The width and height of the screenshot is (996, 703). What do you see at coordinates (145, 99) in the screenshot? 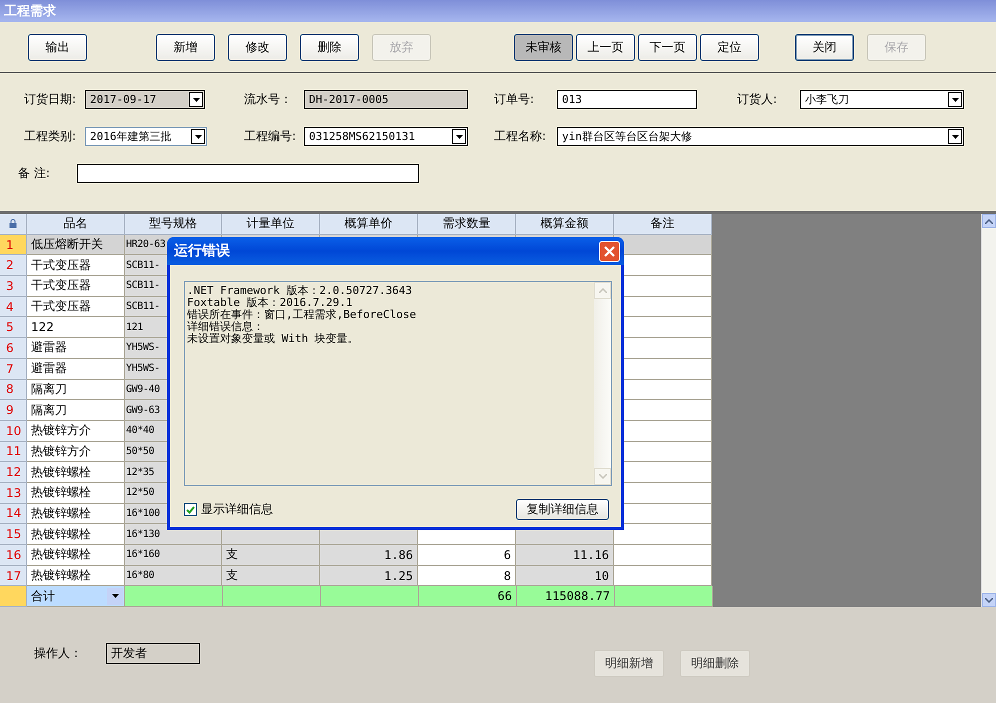
I see `combo-box: 2017-09-17` at bounding box center [145, 99].